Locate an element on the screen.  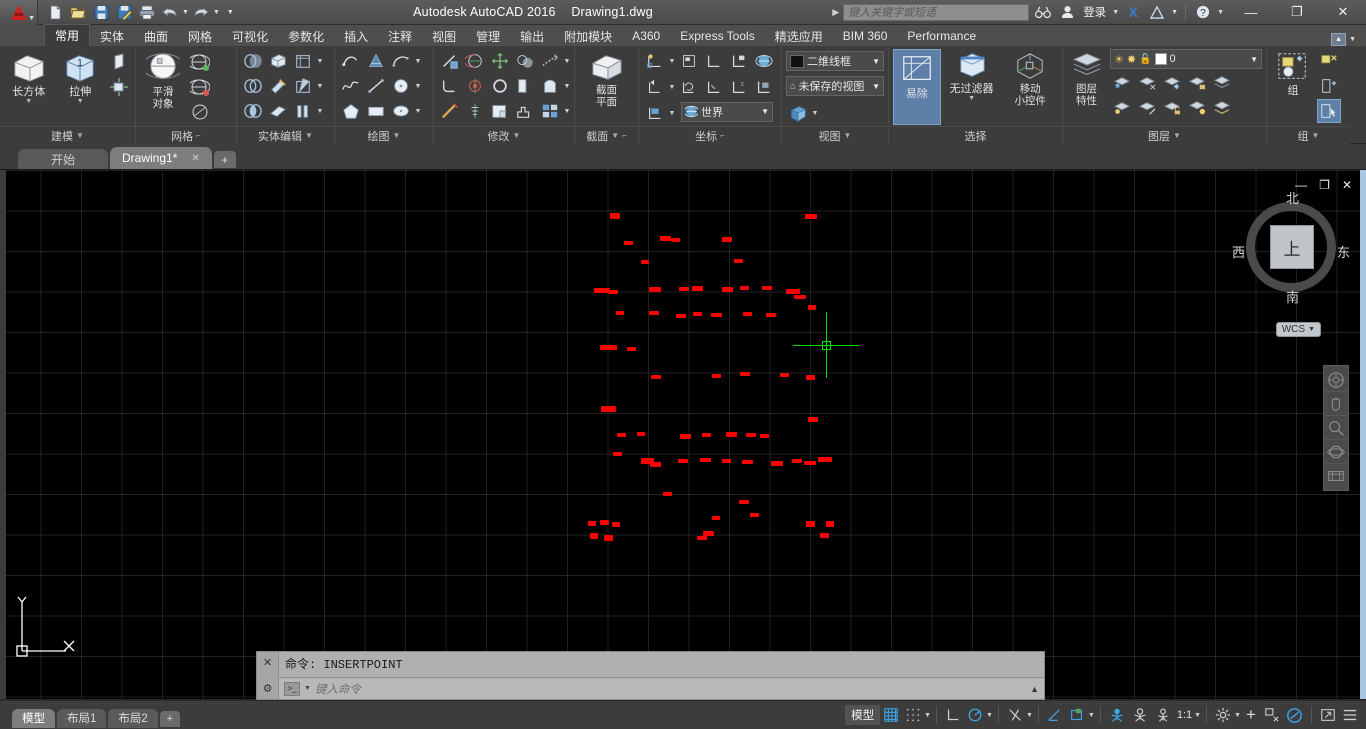
array-icon is located at coordinates (550, 111).